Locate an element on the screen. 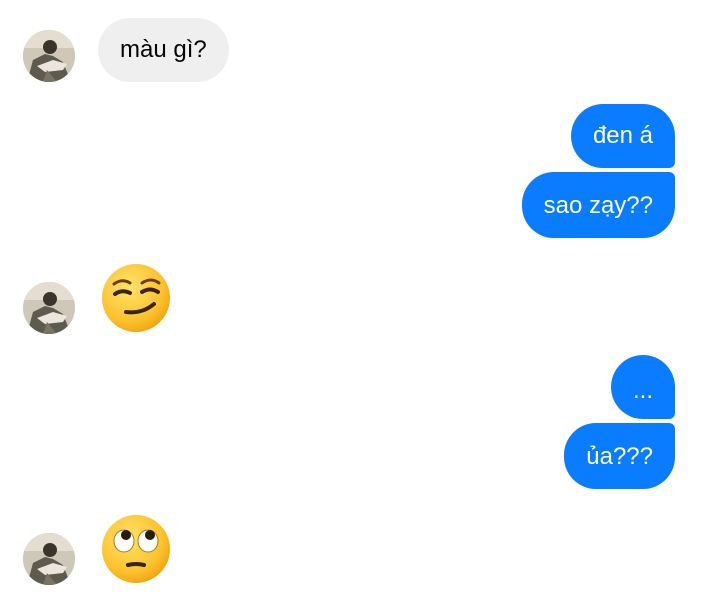 This screenshot has height=601, width=720. smirking-face-emoji-icon is located at coordinates (136, 298).